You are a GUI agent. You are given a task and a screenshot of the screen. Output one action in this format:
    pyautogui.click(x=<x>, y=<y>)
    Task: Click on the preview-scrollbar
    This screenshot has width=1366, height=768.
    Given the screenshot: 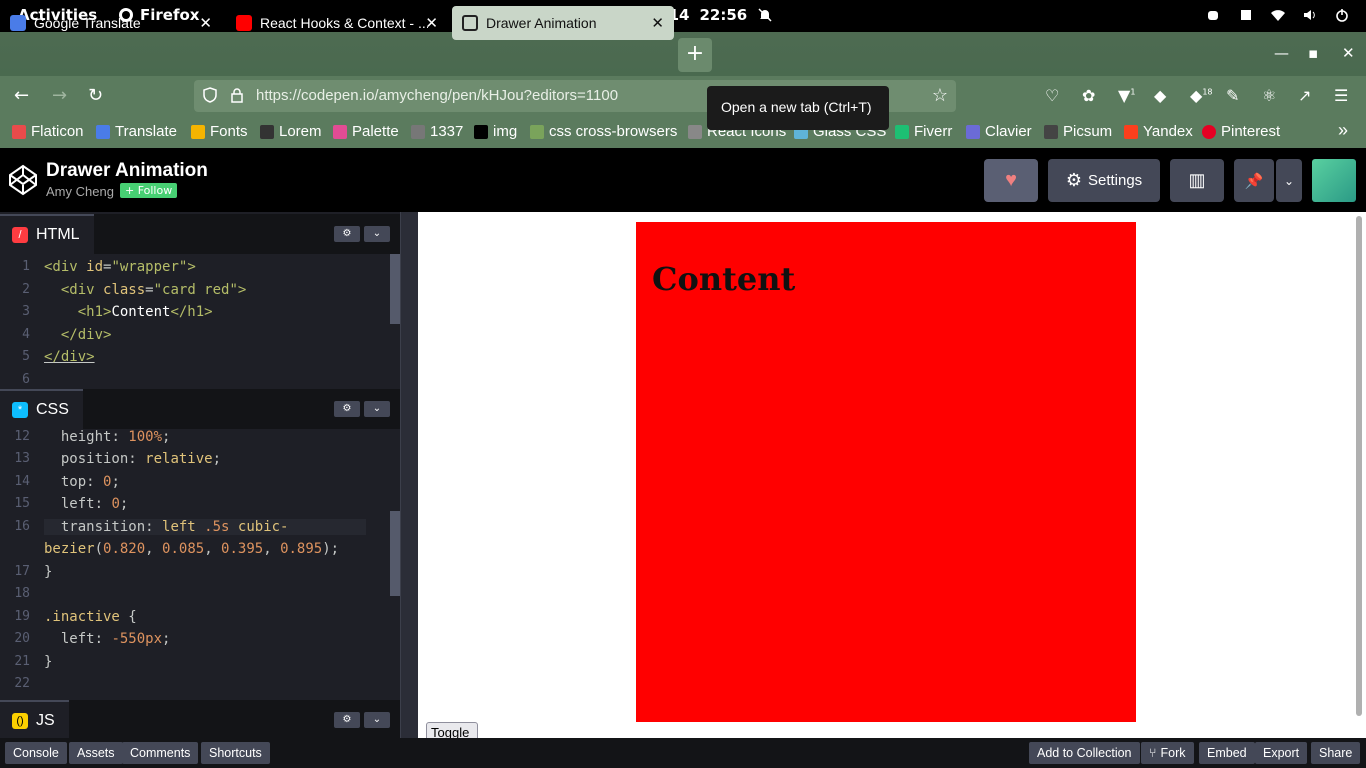 What is the action you would take?
    pyautogui.click(x=1359, y=466)
    